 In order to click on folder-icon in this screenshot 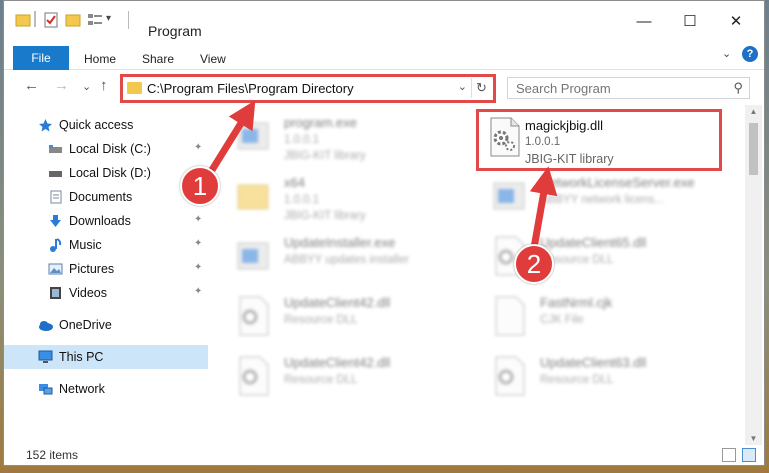, I will do `click(23, 20)`.